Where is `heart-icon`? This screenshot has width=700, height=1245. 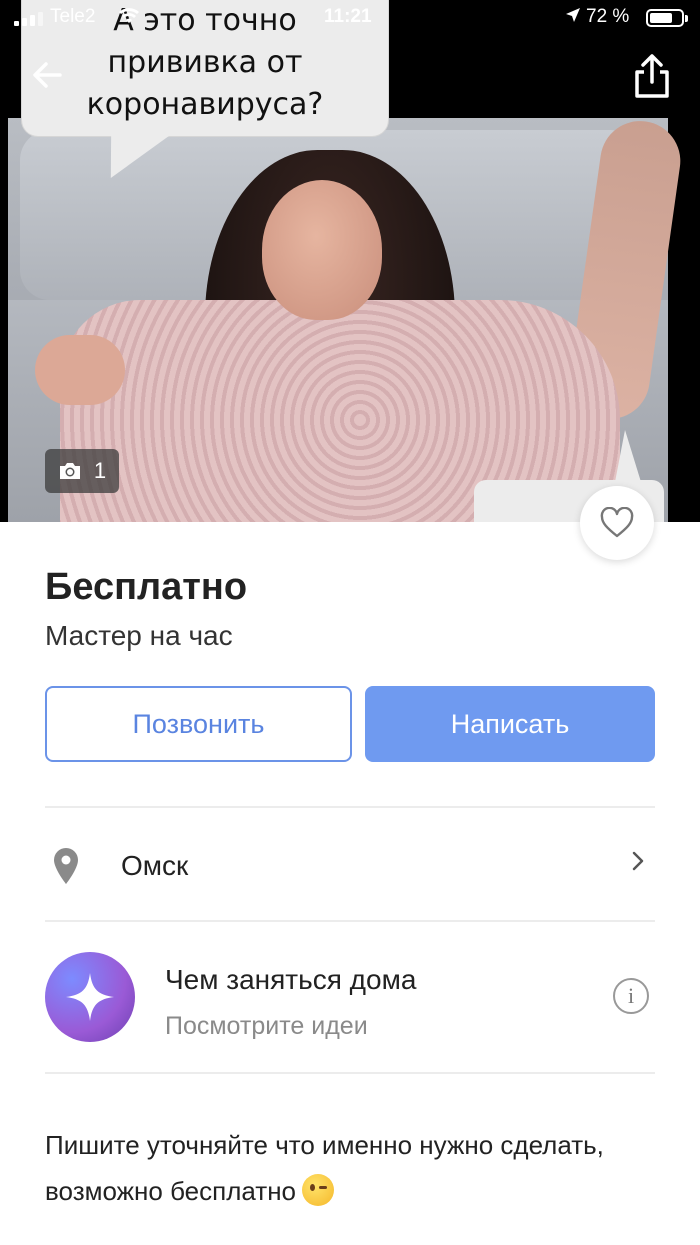 heart-icon is located at coordinates (617, 522).